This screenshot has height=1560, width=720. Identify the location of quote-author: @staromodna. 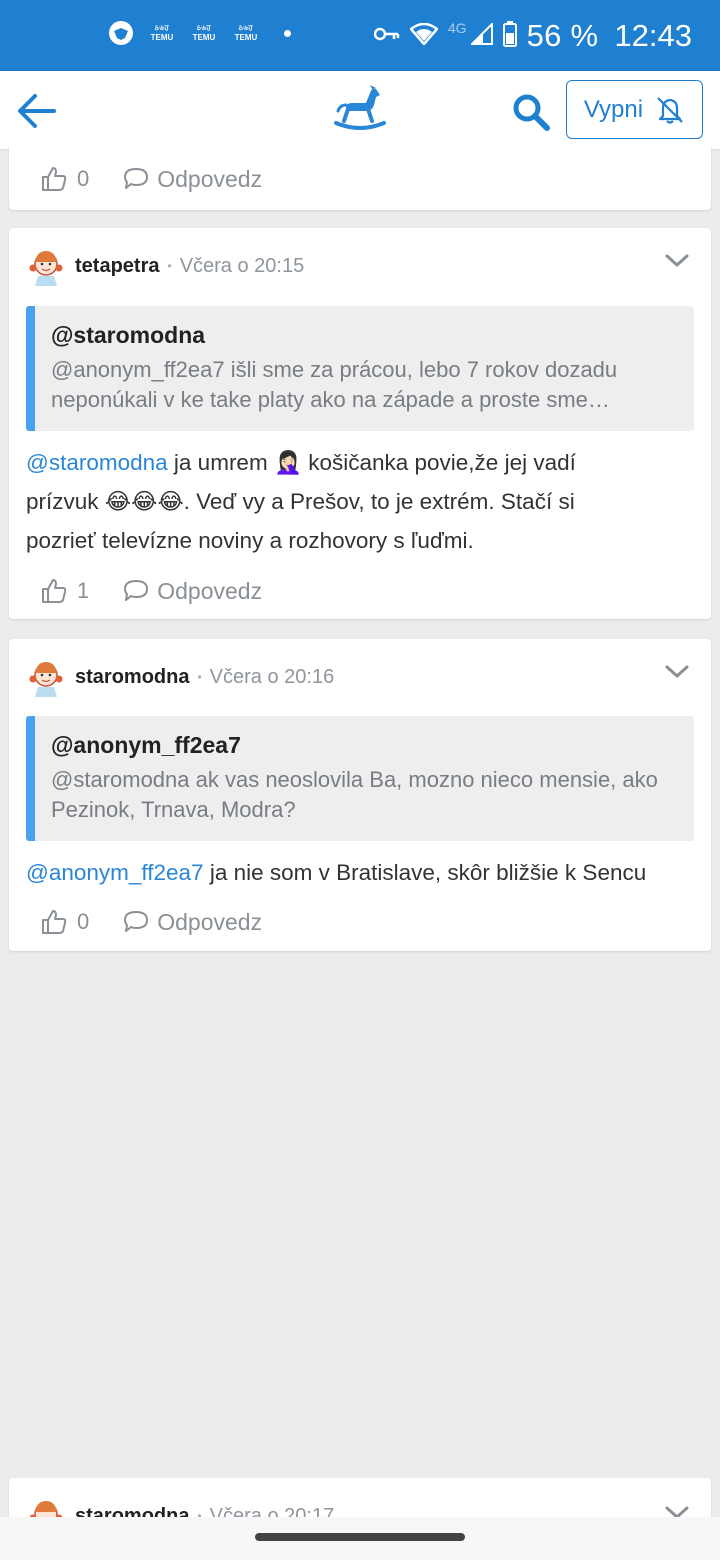
(128, 335).